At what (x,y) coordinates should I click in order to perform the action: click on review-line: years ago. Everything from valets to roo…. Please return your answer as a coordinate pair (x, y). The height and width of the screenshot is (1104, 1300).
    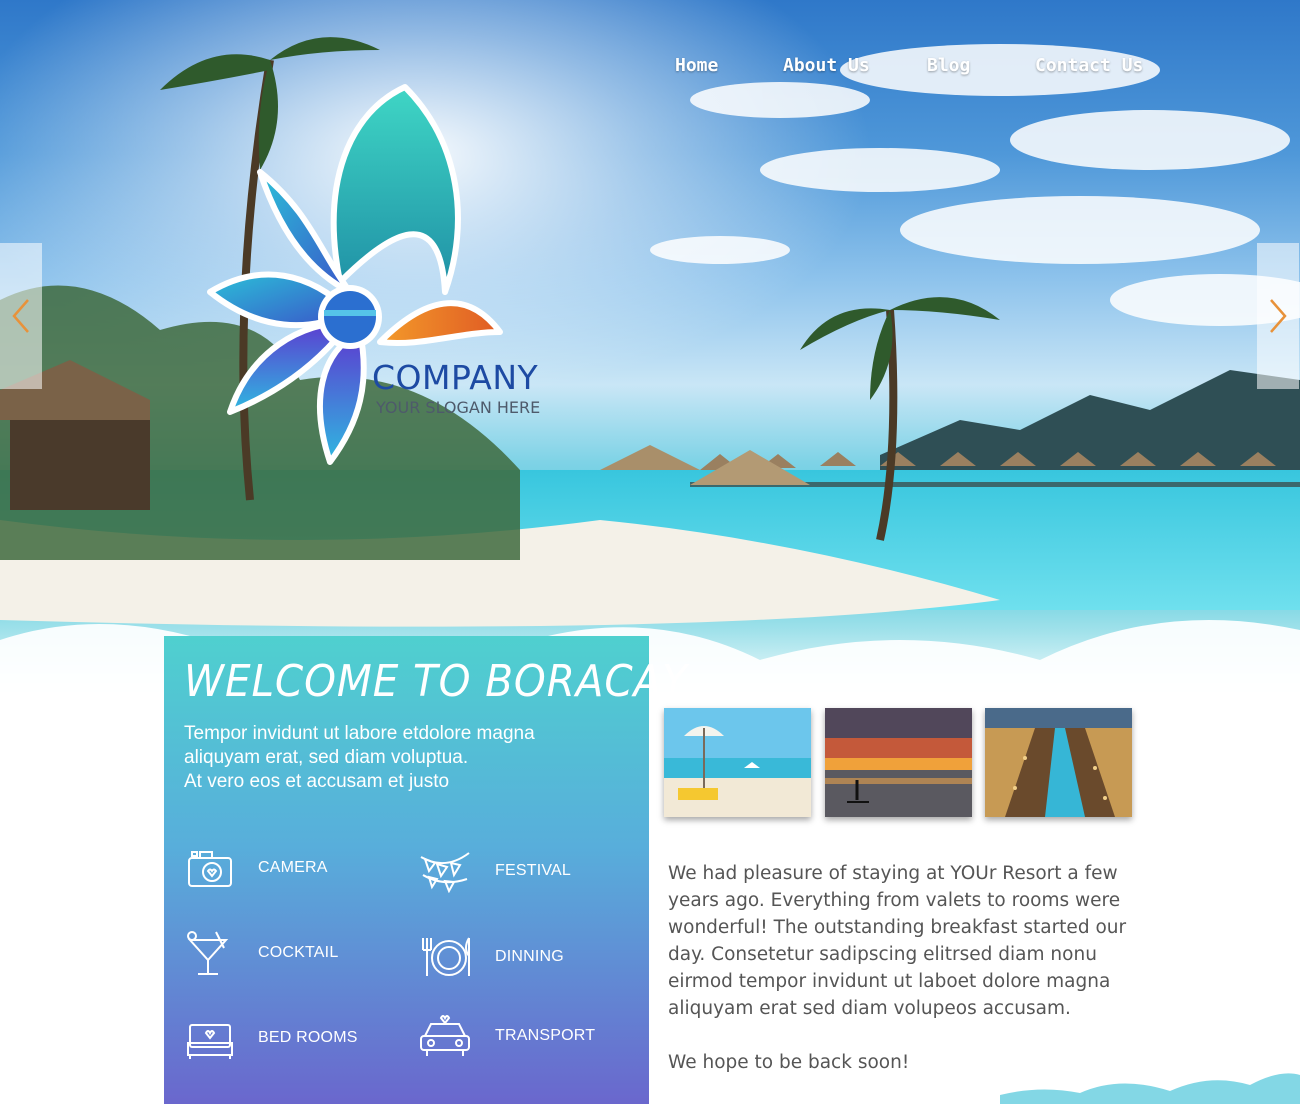
    Looking at the image, I should click on (894, 900).